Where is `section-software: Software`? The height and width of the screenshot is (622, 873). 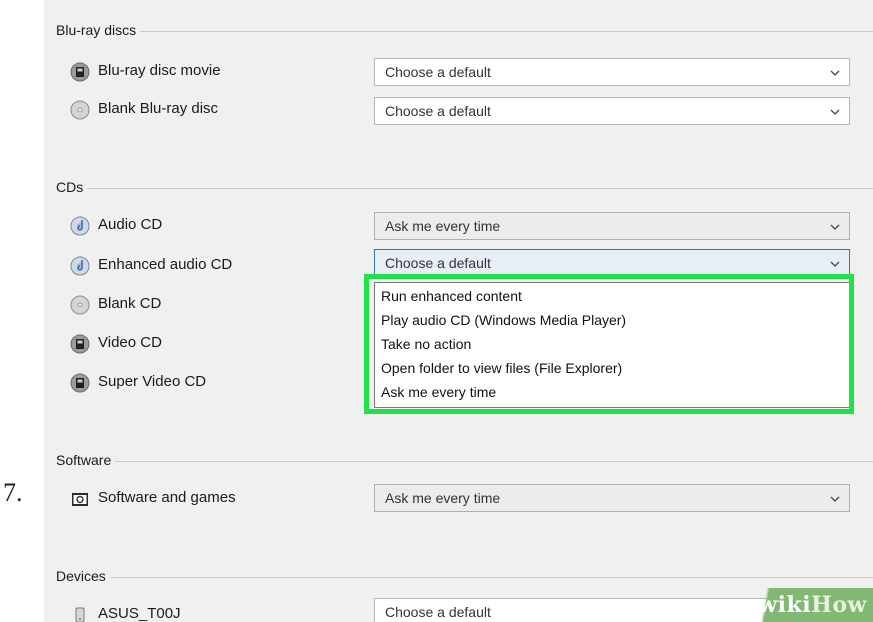
section-software: Software is located at coordinates (464, 460).